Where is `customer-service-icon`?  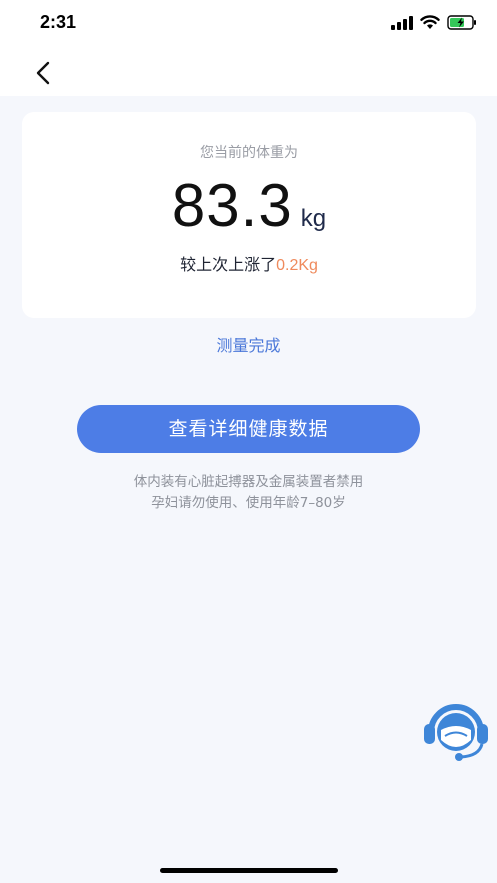 customer-service-icon is located at coordinates (456, 732).